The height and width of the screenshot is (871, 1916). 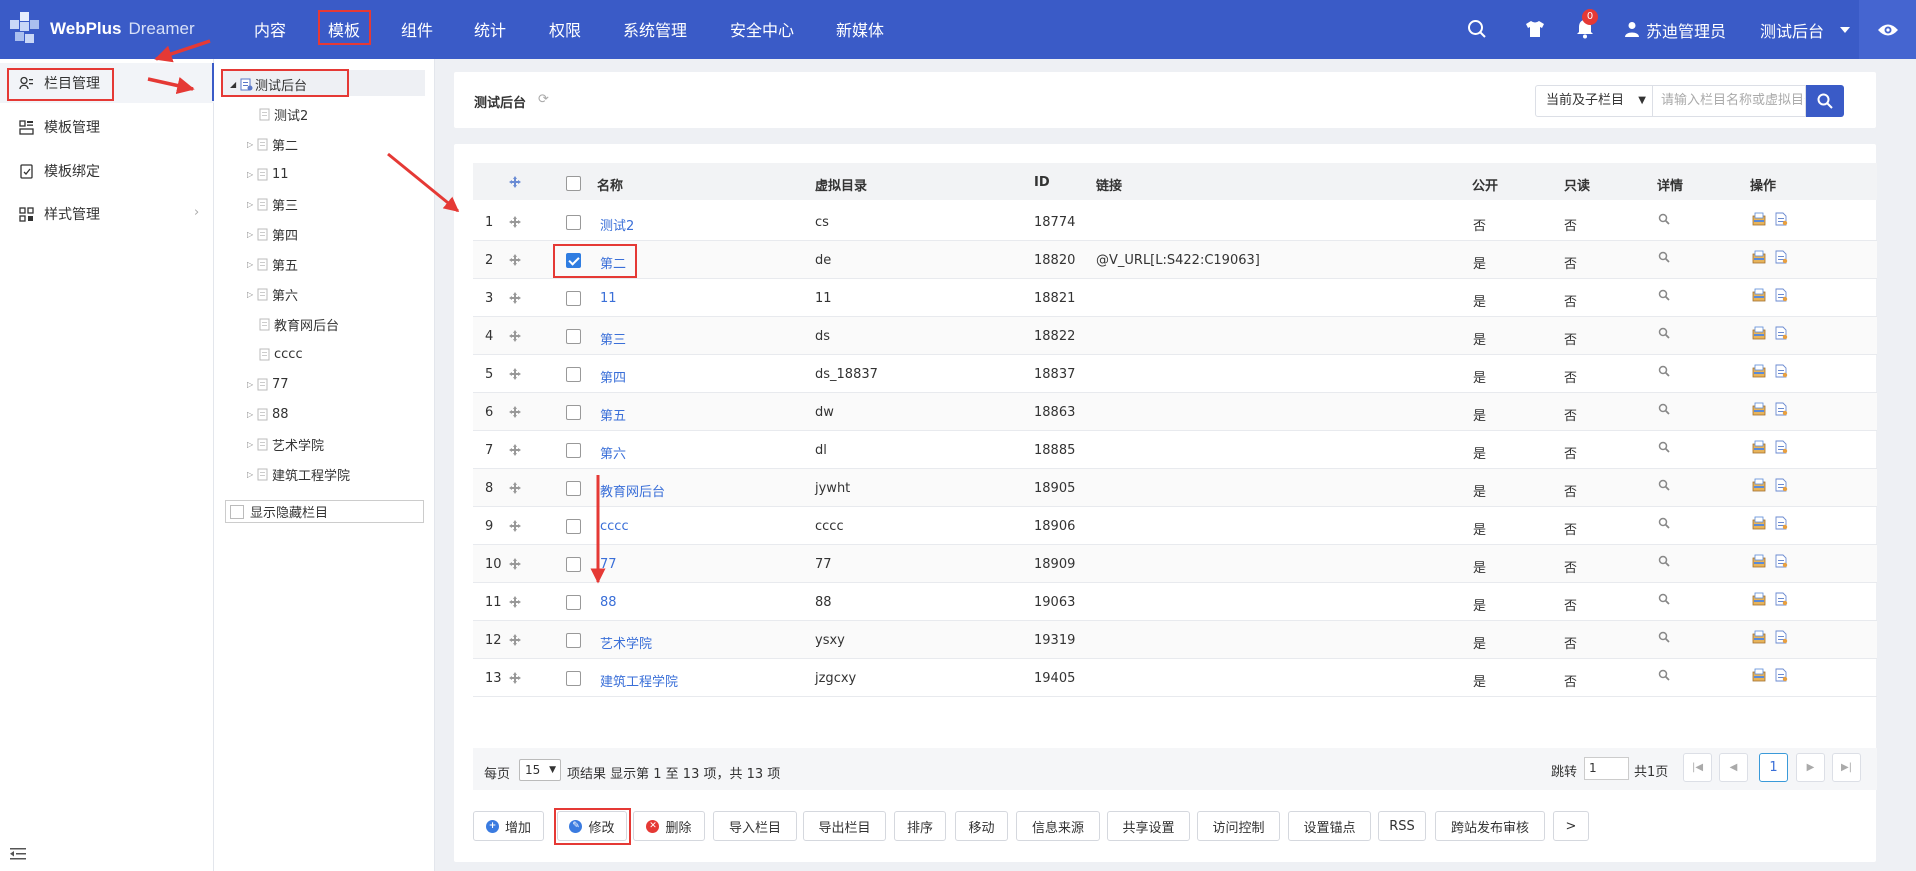 I want to click on tree-node: ▷ 77, so click(x=268, y=384).